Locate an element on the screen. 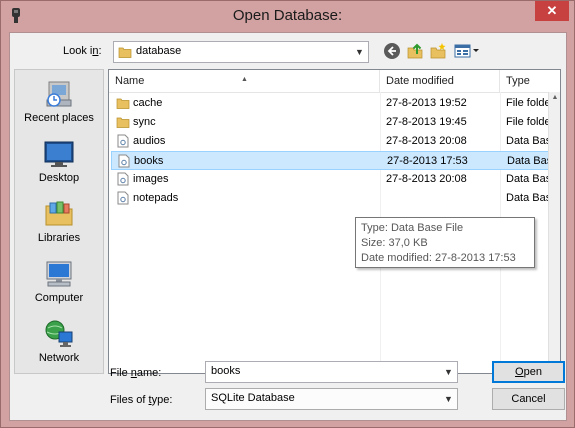 This screenshot has height=428, width=575. sort-ascending-icon: ▲ is located at coordinates (244, 79).